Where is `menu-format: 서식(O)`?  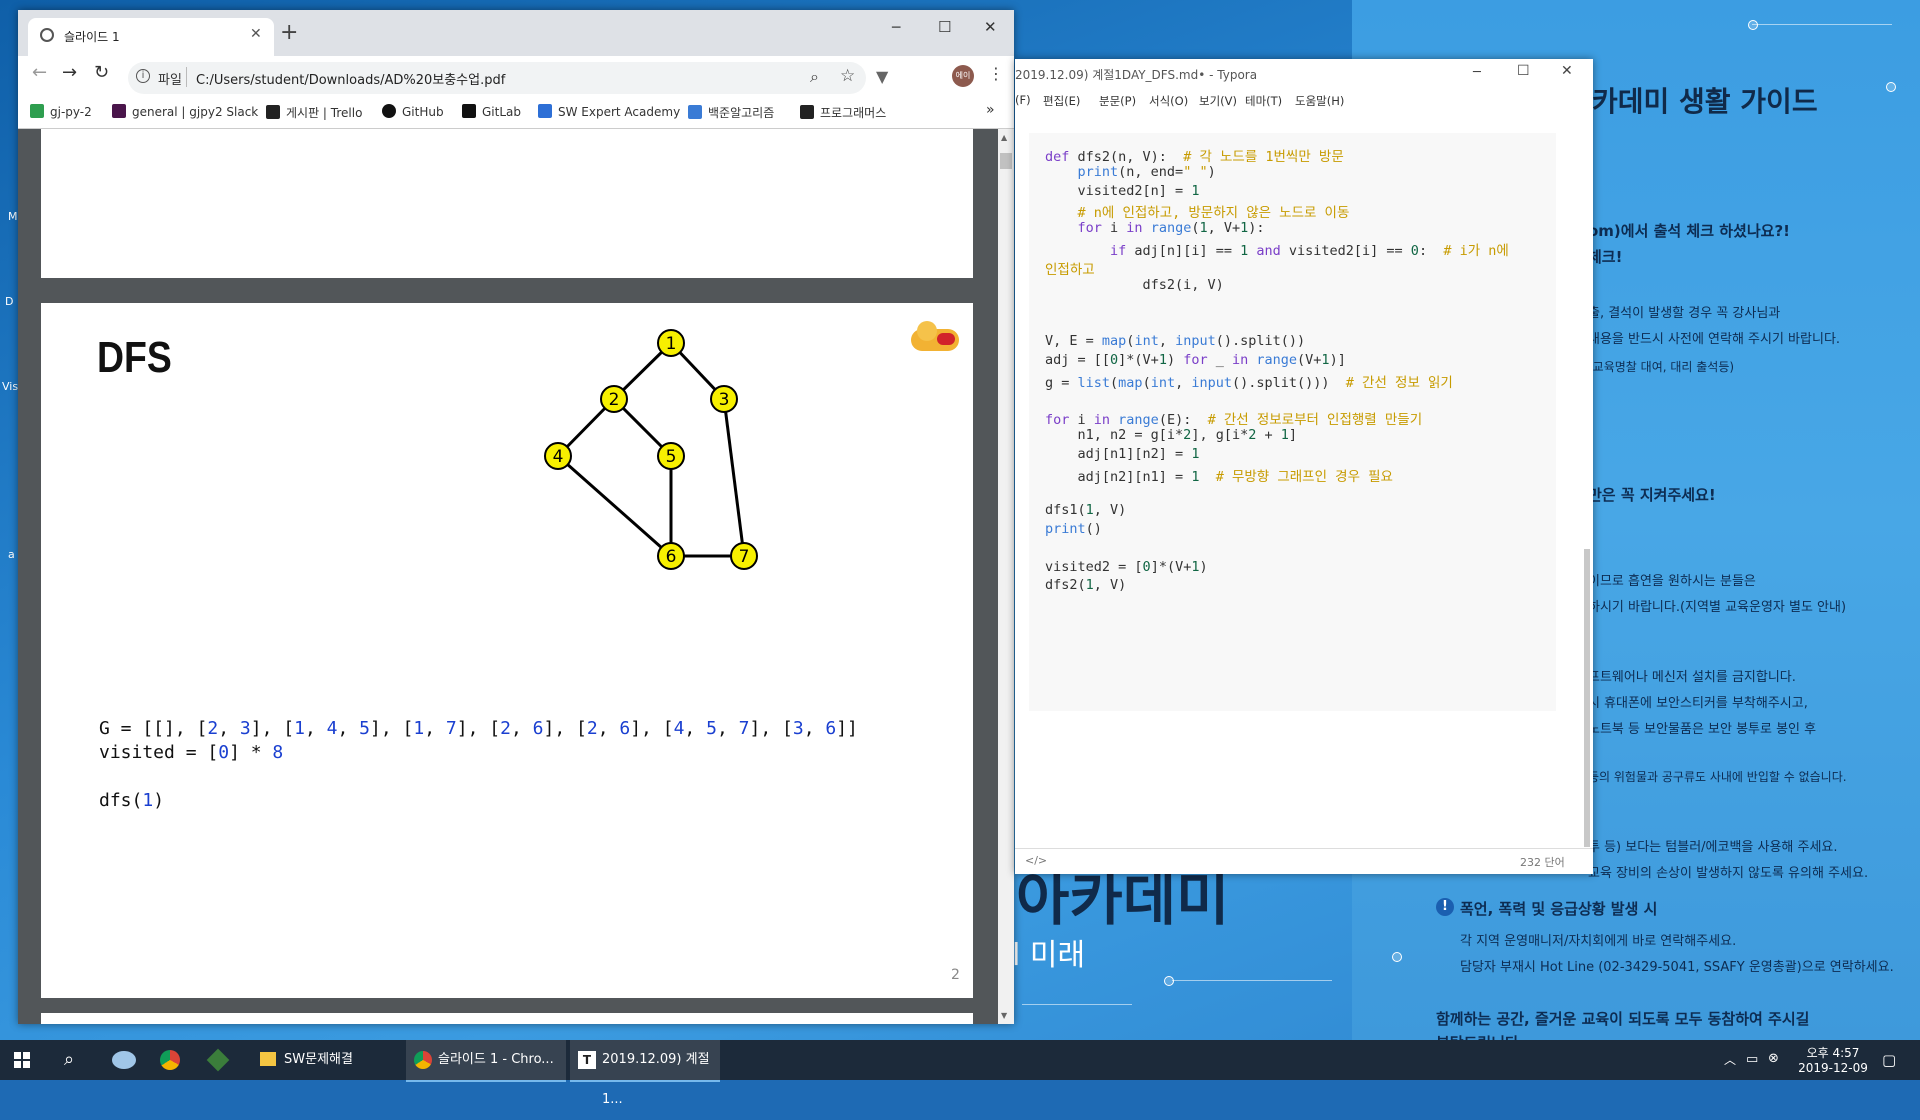
menu-format: 서식(O) is located at coordinates (1168, 101).